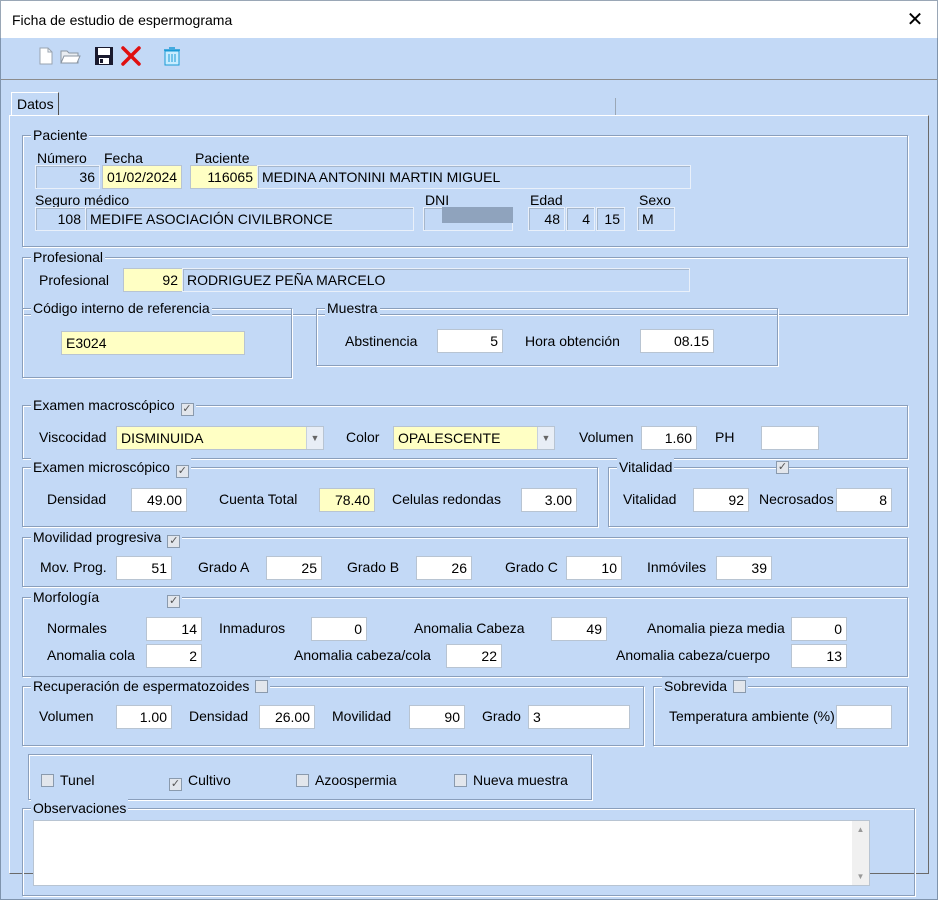 This screenshot has width=938, height=900. What do you see at coordinates (35, 104) in the screenshot?
I see `tab-datos: Datos` at bounding box center [35, 104].